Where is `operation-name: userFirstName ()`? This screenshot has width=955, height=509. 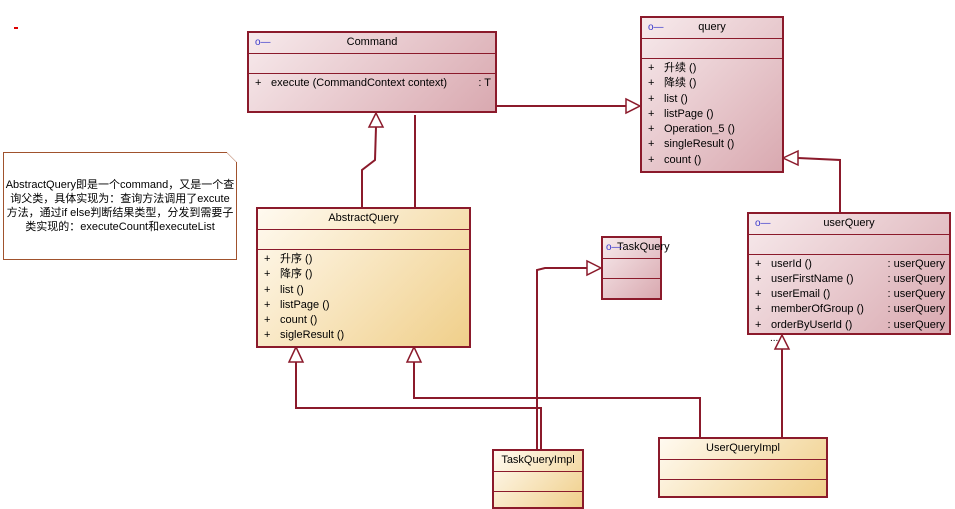 operation-name: userFirstName () is located at coordinates (812, 278).